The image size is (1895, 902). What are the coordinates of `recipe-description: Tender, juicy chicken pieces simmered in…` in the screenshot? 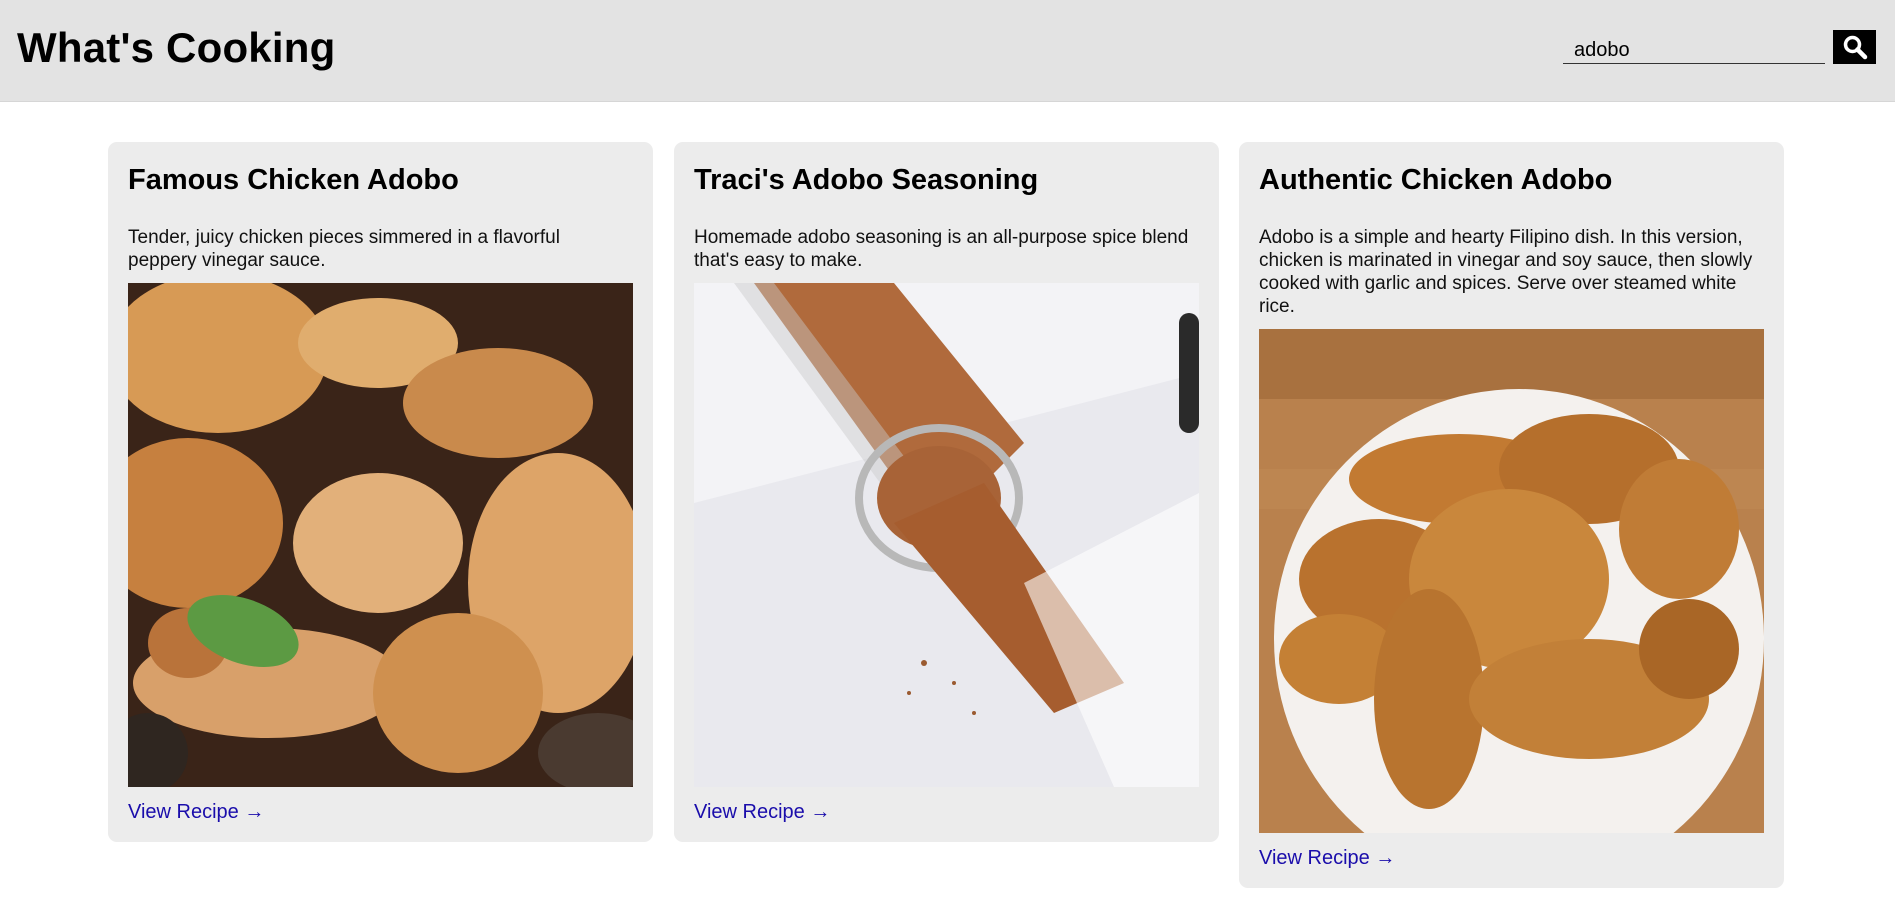 It's located at (344, 249).